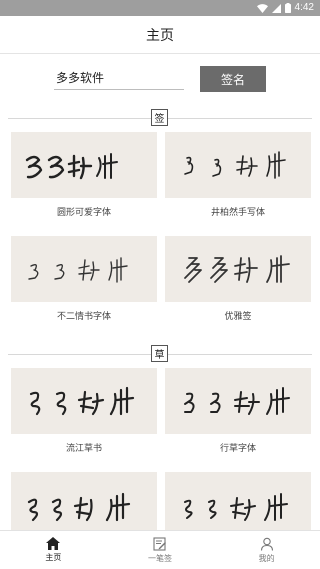  What do you see at coordinates (53, 543) in the screenshot?
I see `home-icon` at bounding box center [53, 543].